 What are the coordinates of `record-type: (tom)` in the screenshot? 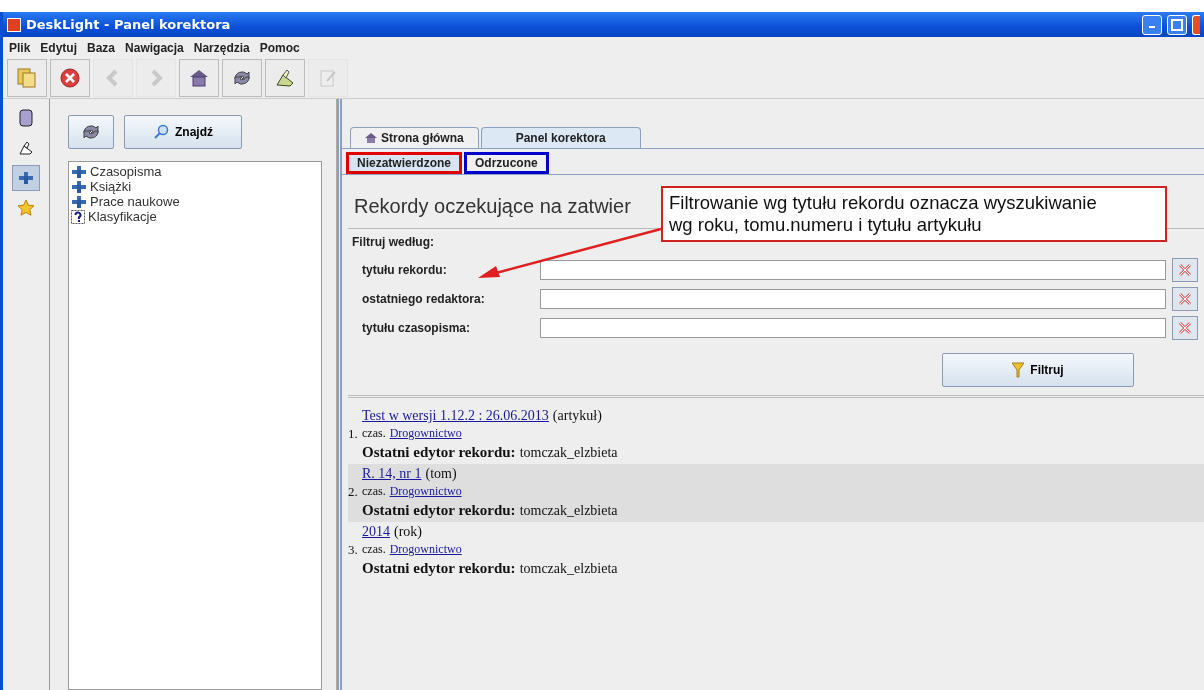 It's located at (441, 474).